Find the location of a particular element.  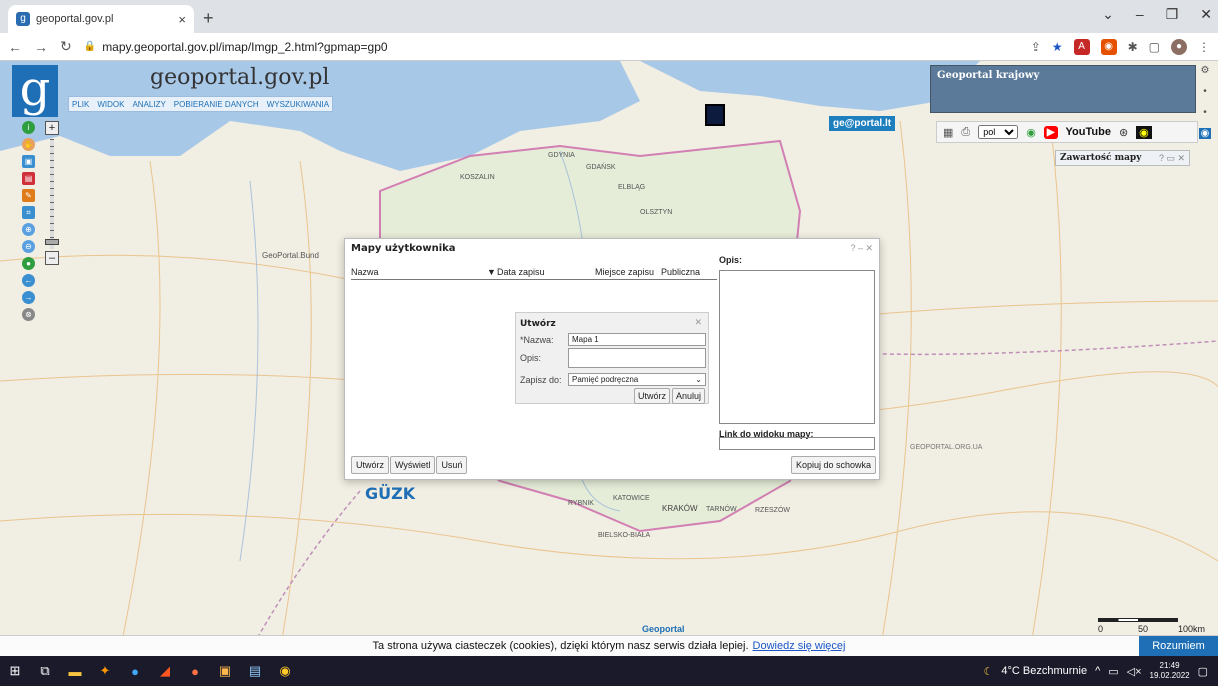

settings-icon: ⚙ is located at coordinates (1205, 70).